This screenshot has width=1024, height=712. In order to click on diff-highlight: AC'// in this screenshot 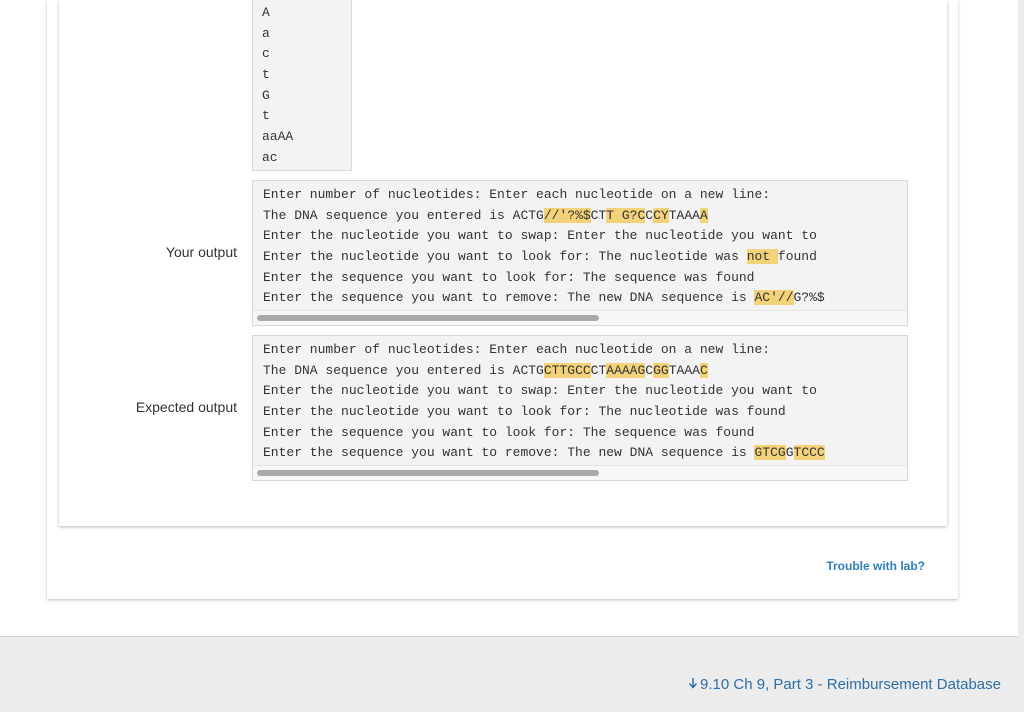, I will do `click(774, 298)`.